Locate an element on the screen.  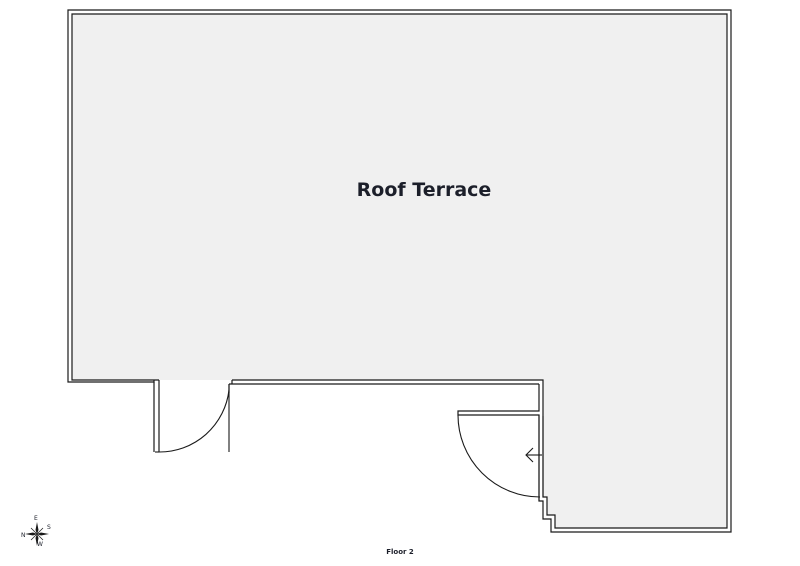
left-door-swing-arc is located at coordinates (194, 421).